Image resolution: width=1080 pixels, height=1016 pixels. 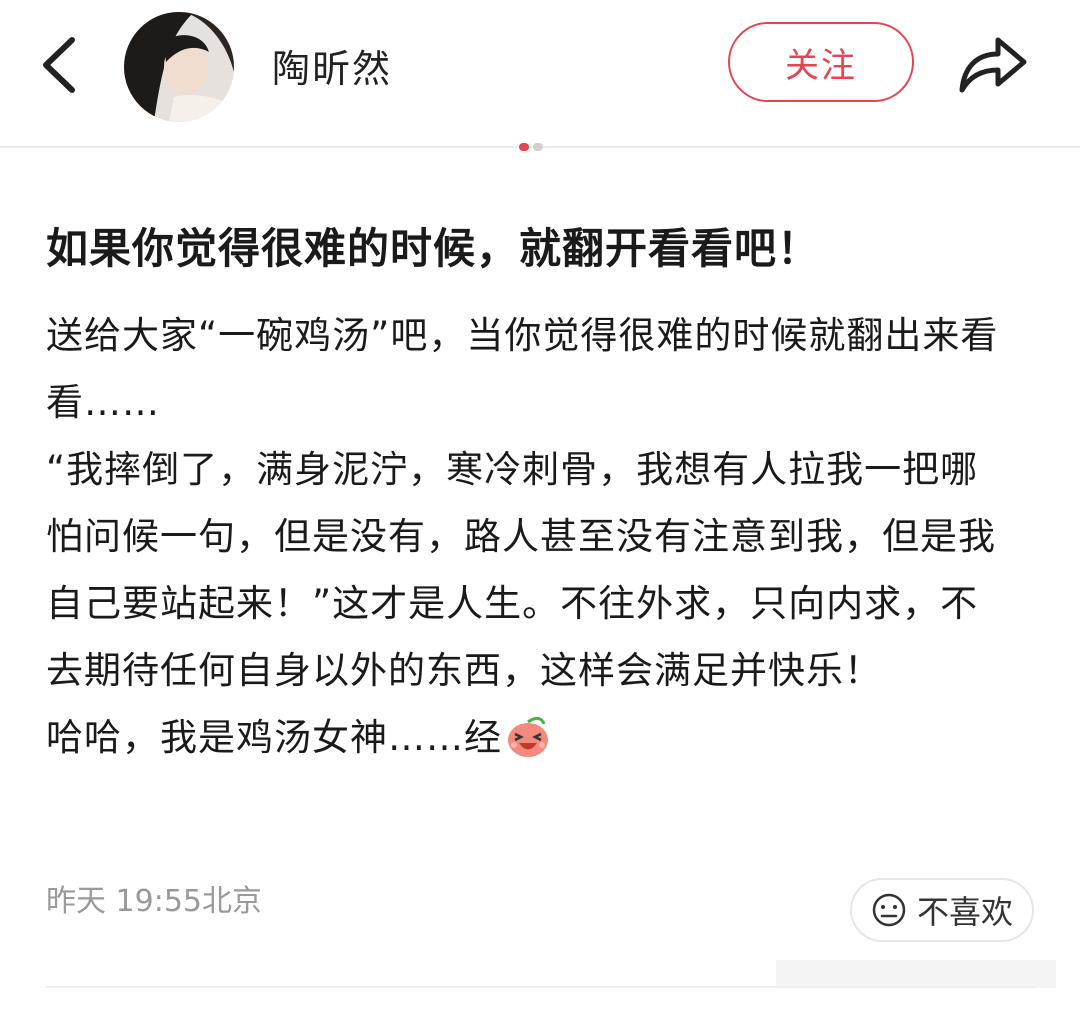 I want to click on page-dot, so click(x=538, y=147).